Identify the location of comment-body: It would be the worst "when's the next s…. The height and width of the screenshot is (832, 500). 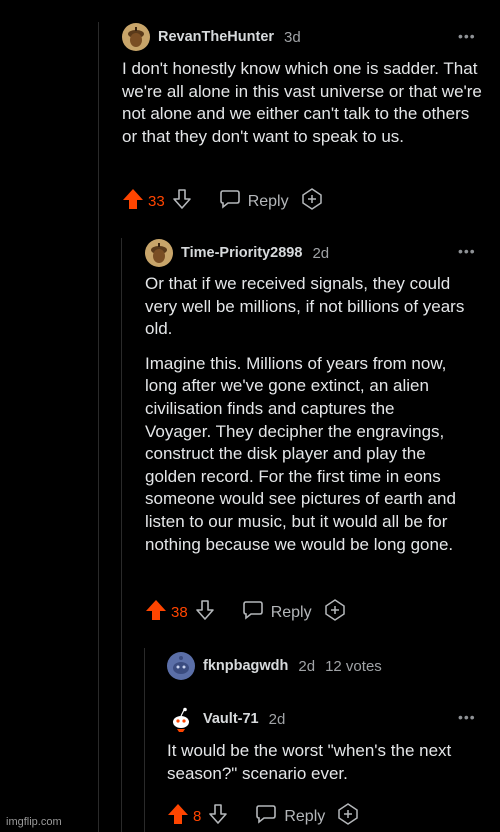
(317, 768).